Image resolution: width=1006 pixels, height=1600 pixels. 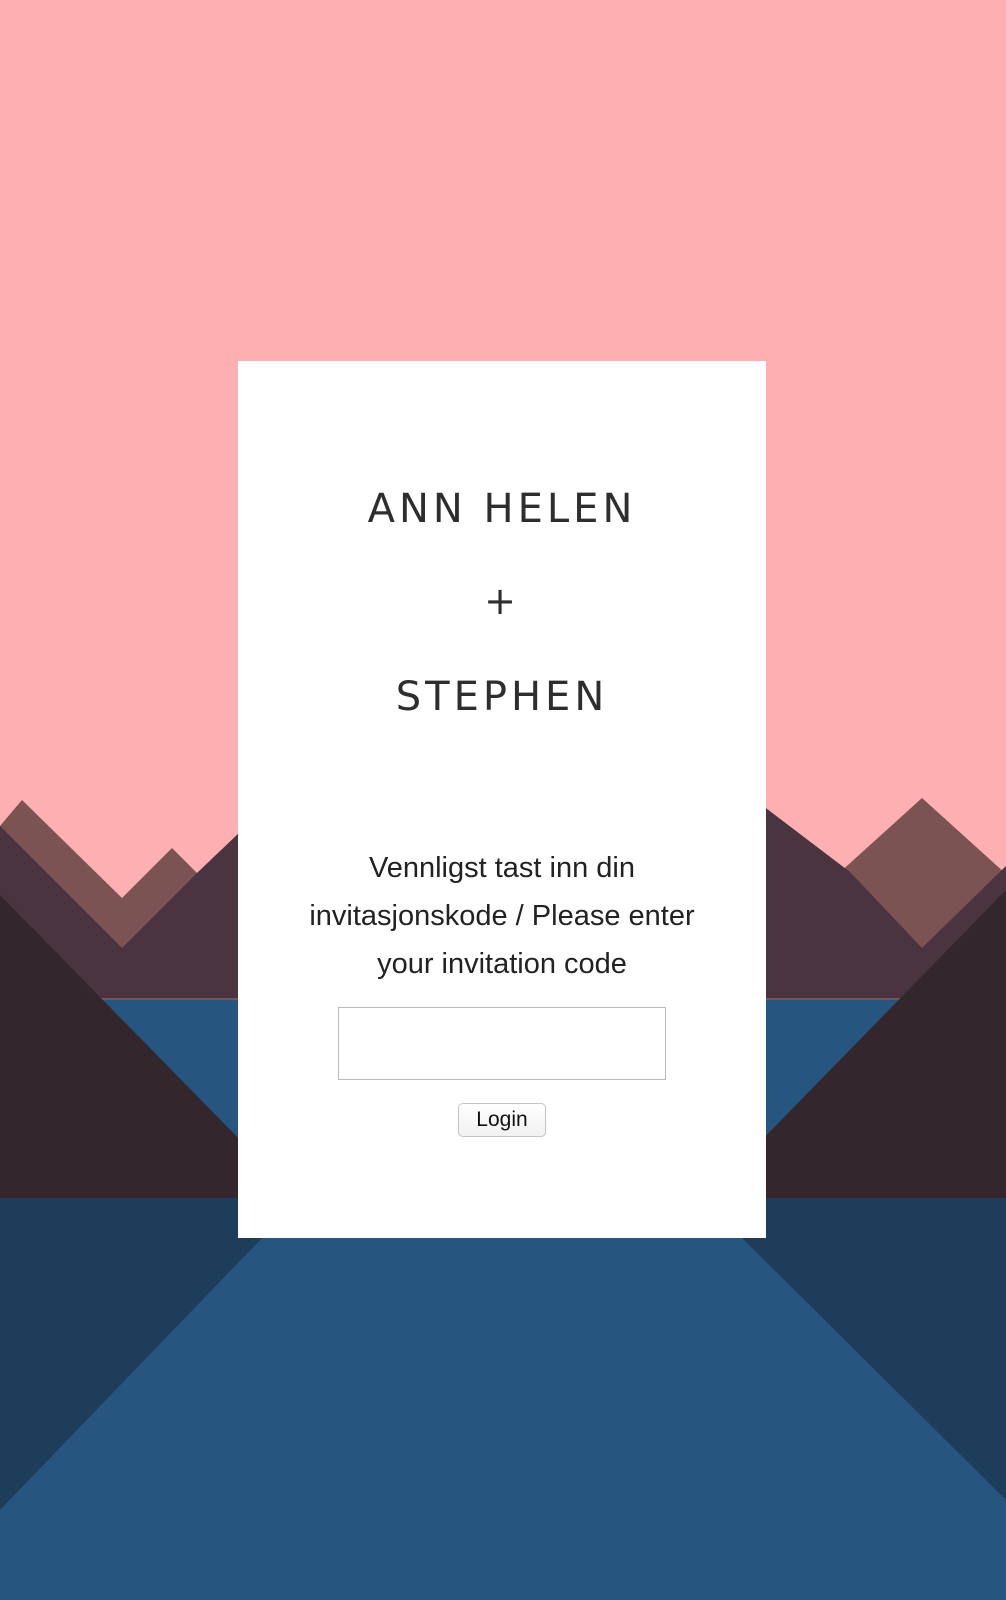 I want to click on couple-name-first: ANN HELEN, so click(x=502, y=509).